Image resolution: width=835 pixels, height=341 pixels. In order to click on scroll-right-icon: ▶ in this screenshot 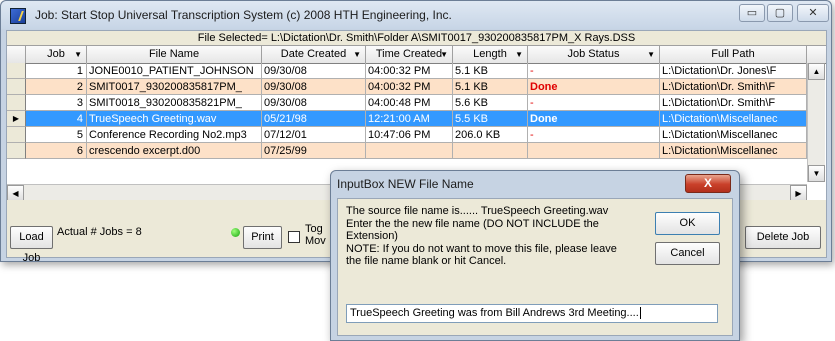, I will do `click(798, 192)`.